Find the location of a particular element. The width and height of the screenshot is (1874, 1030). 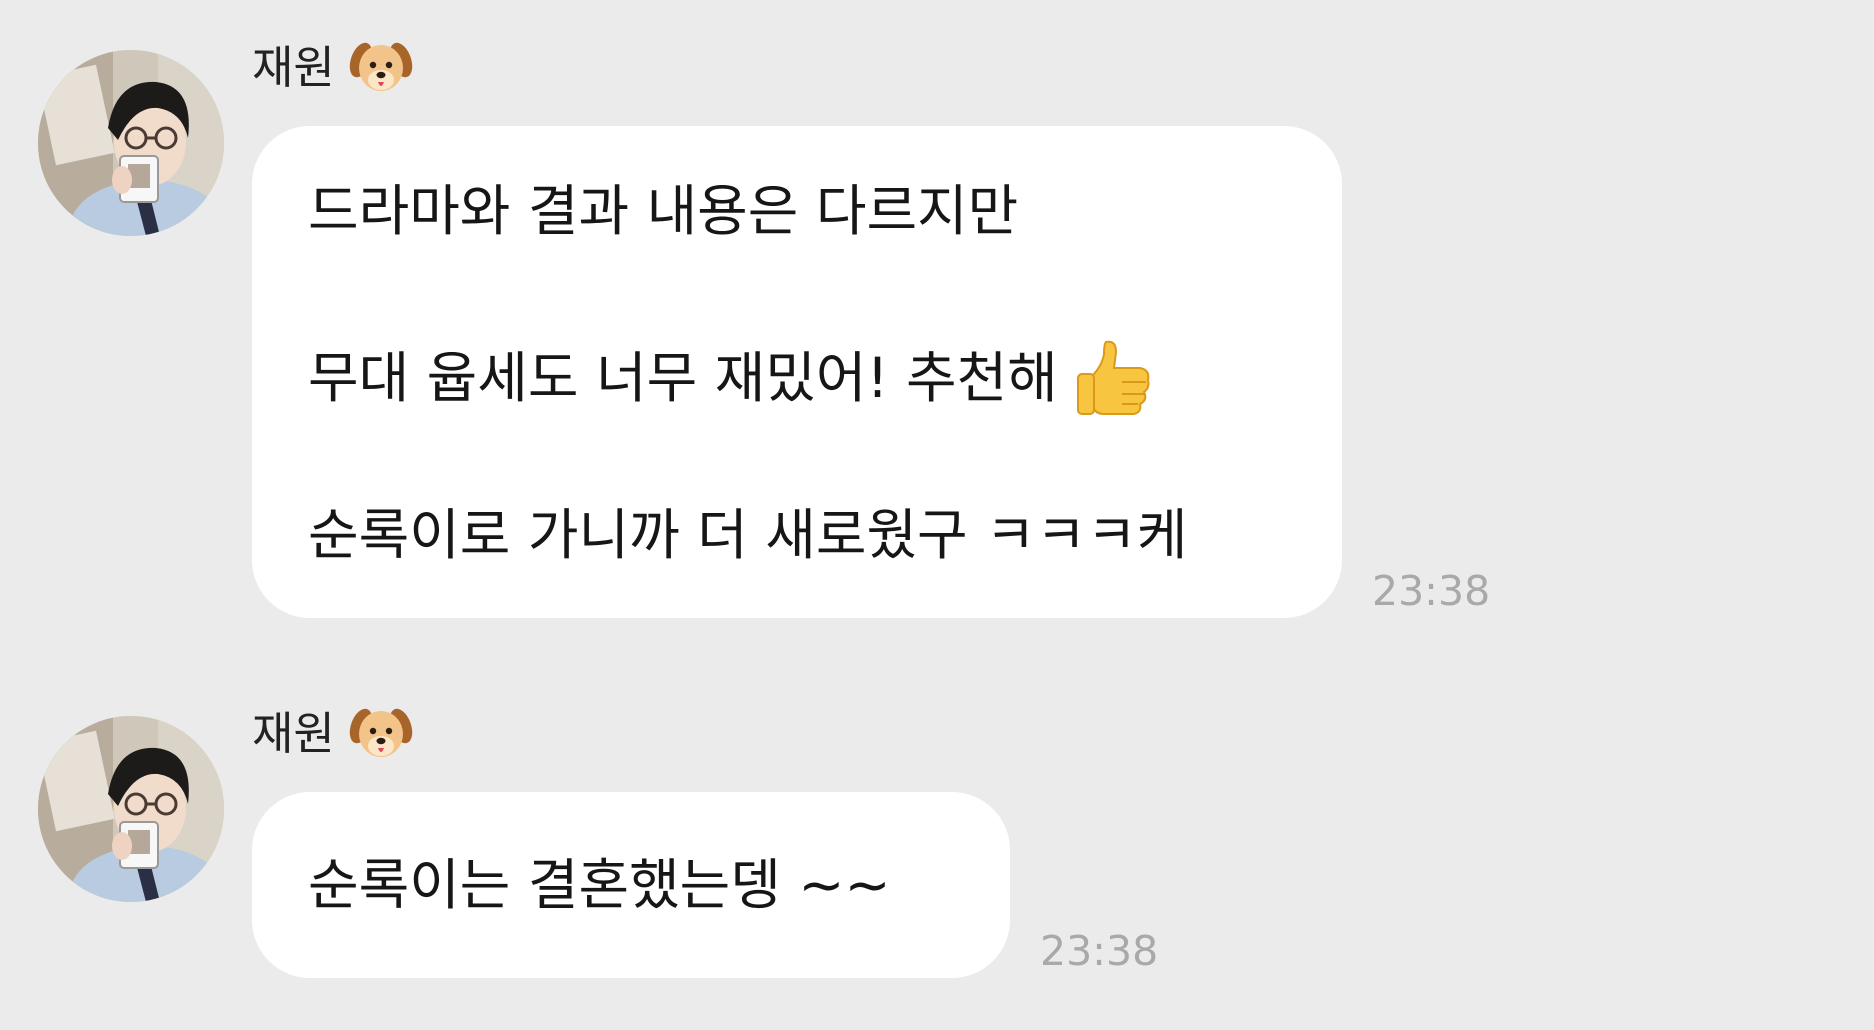

message-bubble: 순록이는 결혼했는뎅 ~~ is located at coordinates (631, 885).